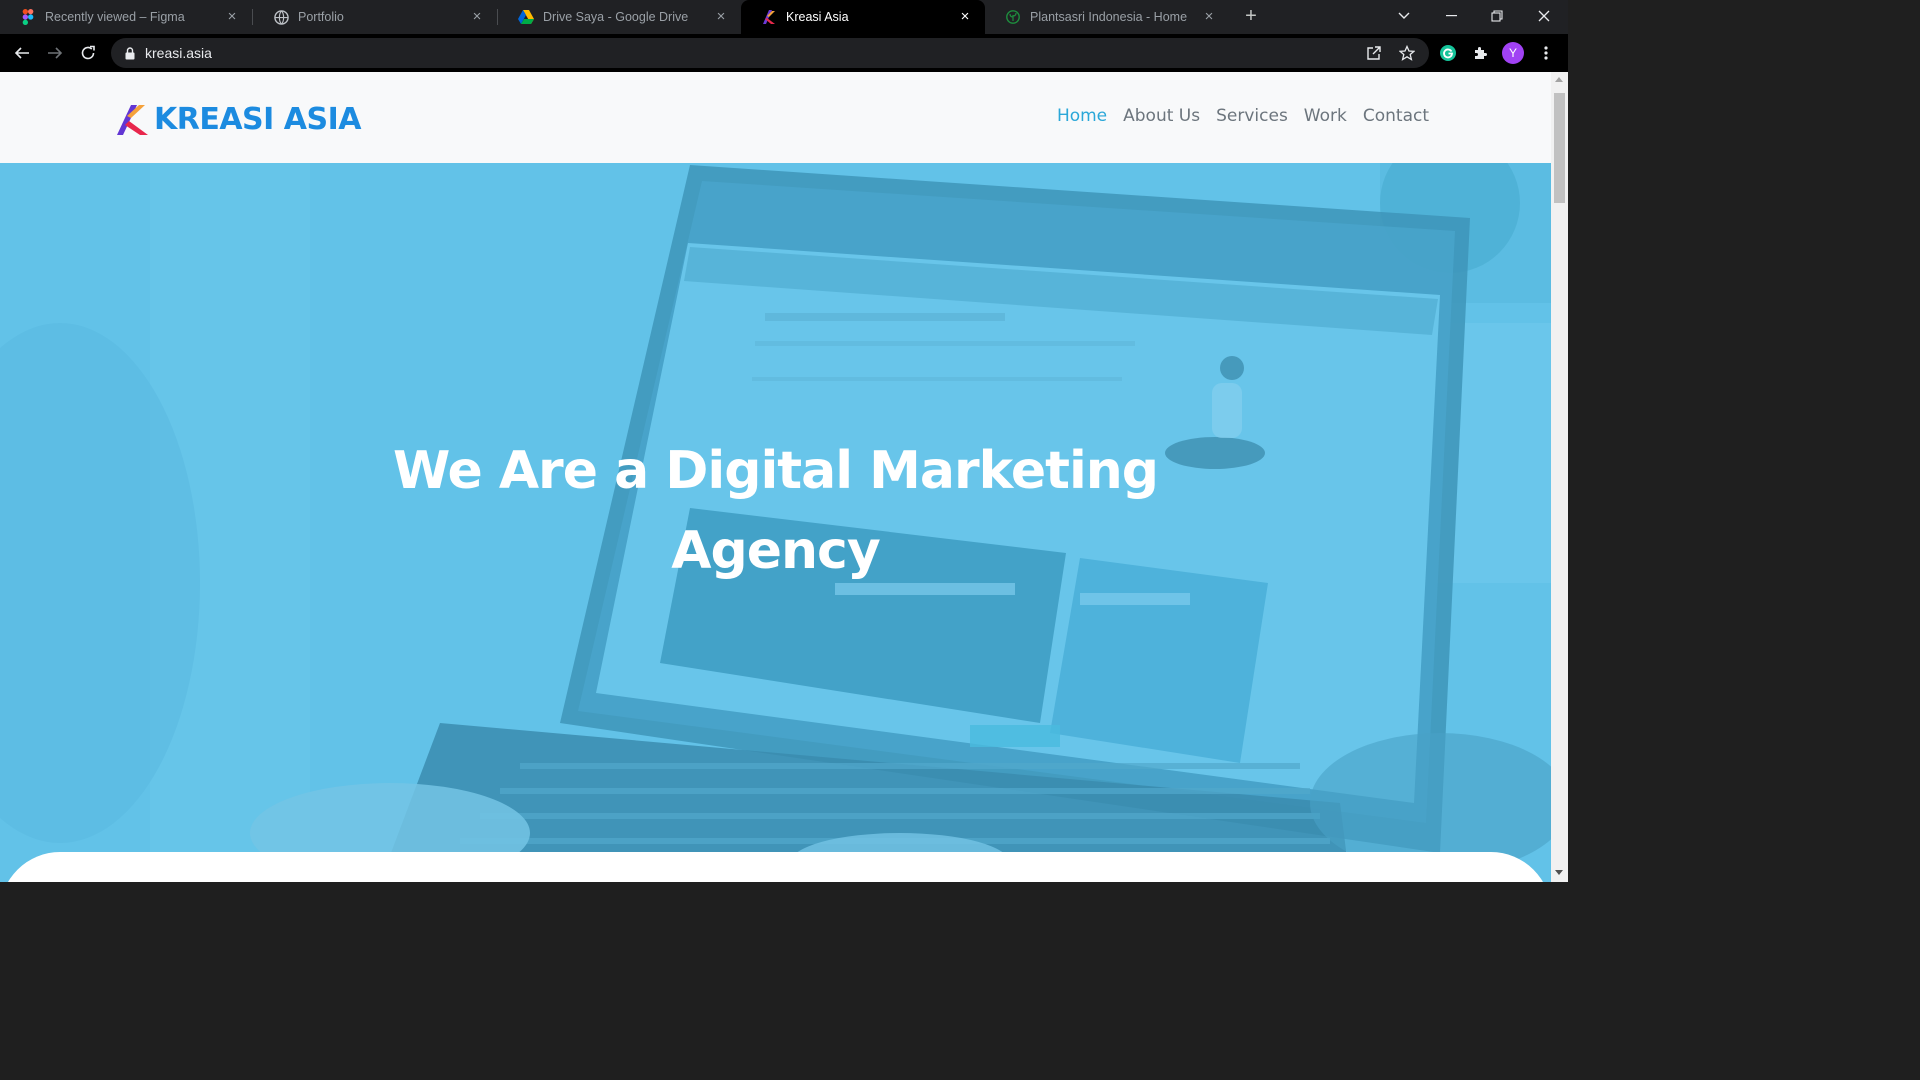 The height and width of the screenshot is (1080, 1920). Describe the element at coordinates (321, 17) in the screenshot. I see `tab-title: Portfolio` at that location.